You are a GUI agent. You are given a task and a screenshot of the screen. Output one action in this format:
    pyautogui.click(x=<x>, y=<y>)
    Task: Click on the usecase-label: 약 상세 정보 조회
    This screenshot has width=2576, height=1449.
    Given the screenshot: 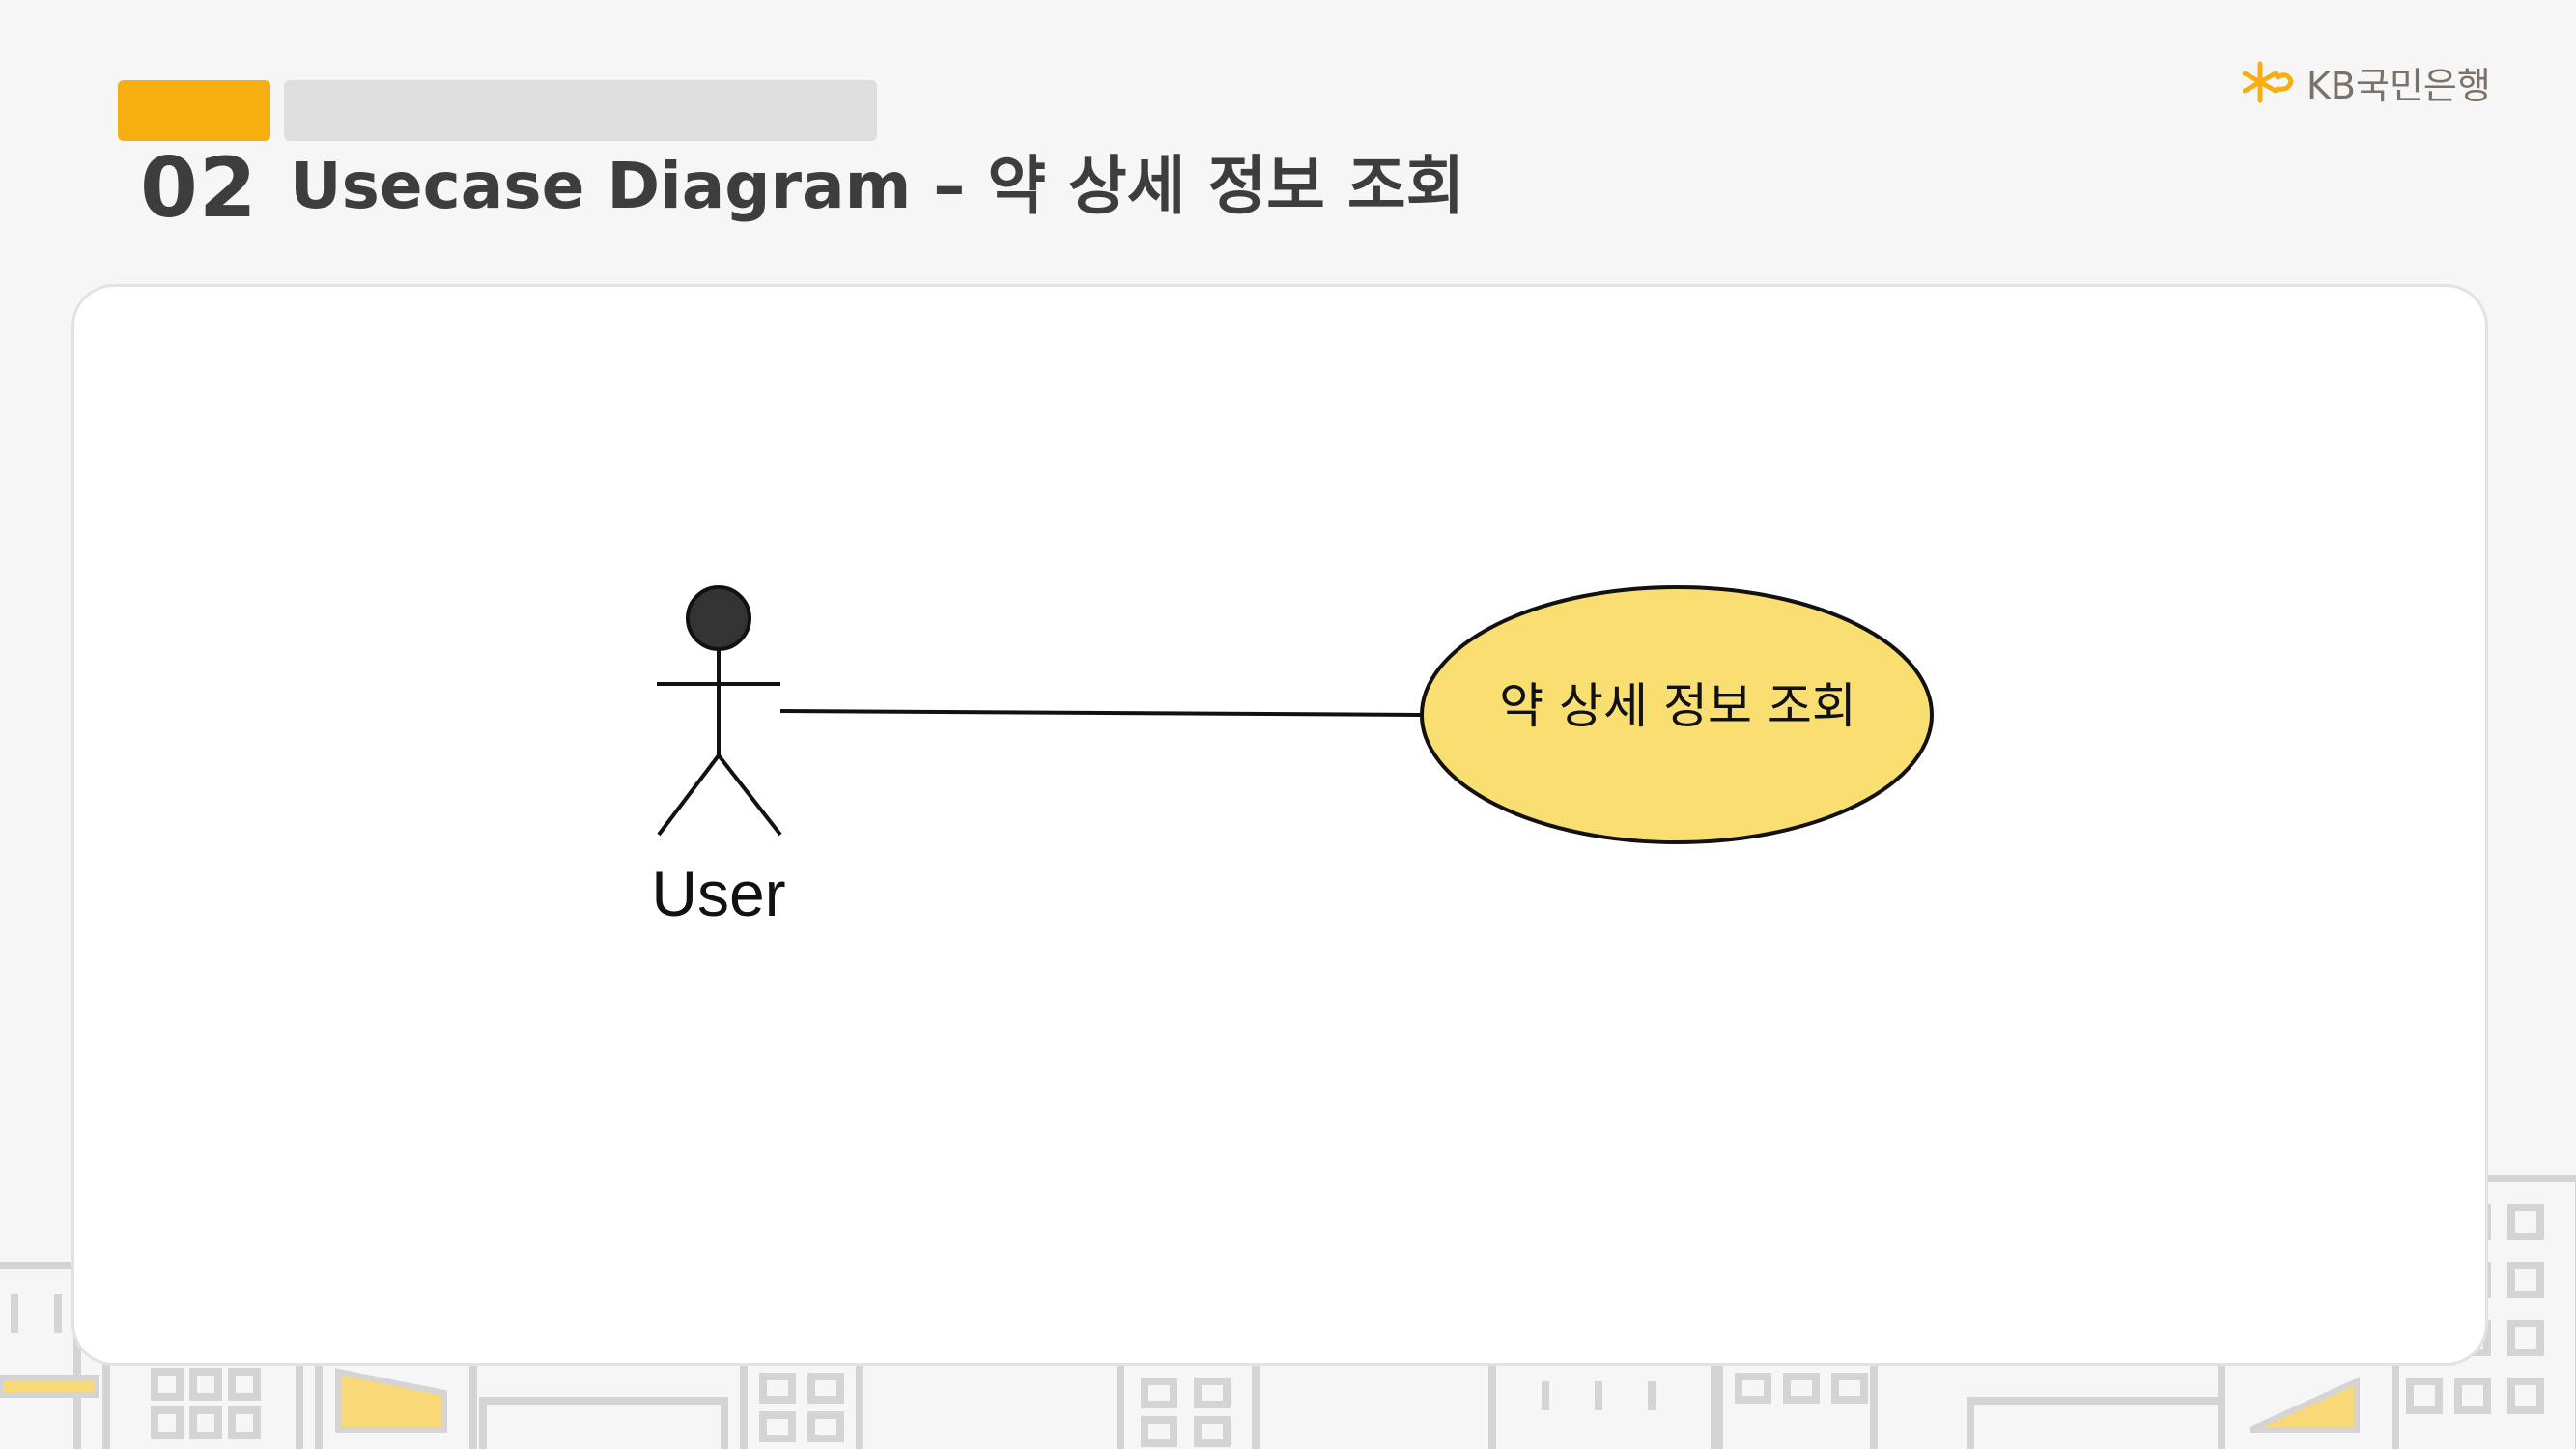 What is the action you would take?
    pyautogui.click(x=1677, y=706)
    